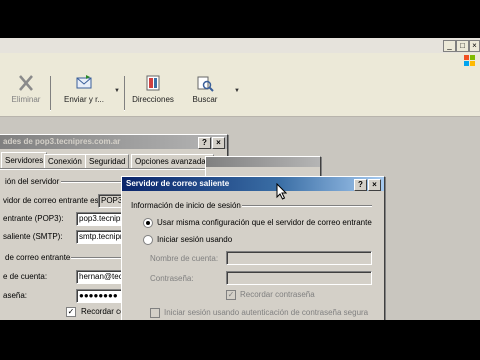 Image resolution: width=480 pixels, height=360 pixels. What do you see at coordinates (26, 99) in the screenshot?
I see `delete-label: Eliminar` at bounding box center [26, 99].